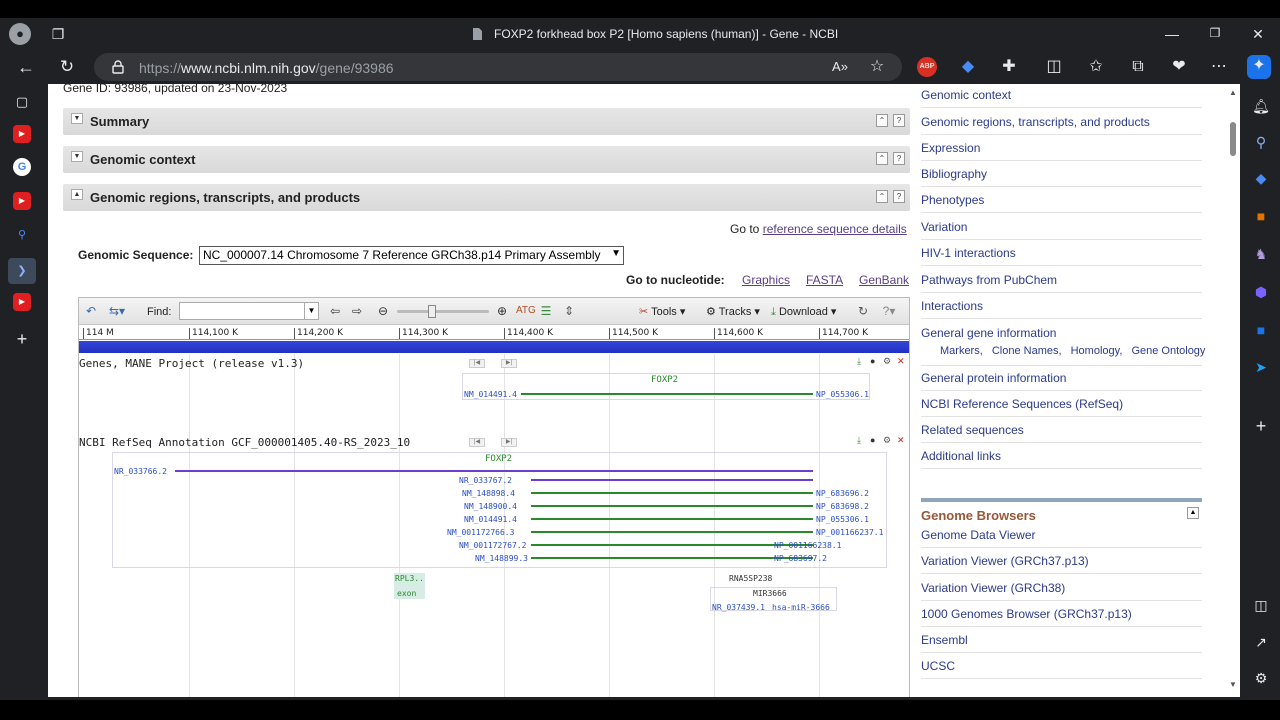 The width and height of the screenshot is (1280, 720). What do you see at coordinates (1061, 564) in the screenshot?
I see `genome-browser-link: Variation Viewer (GRCh37.p13)` at bounding box center [1061, 564].